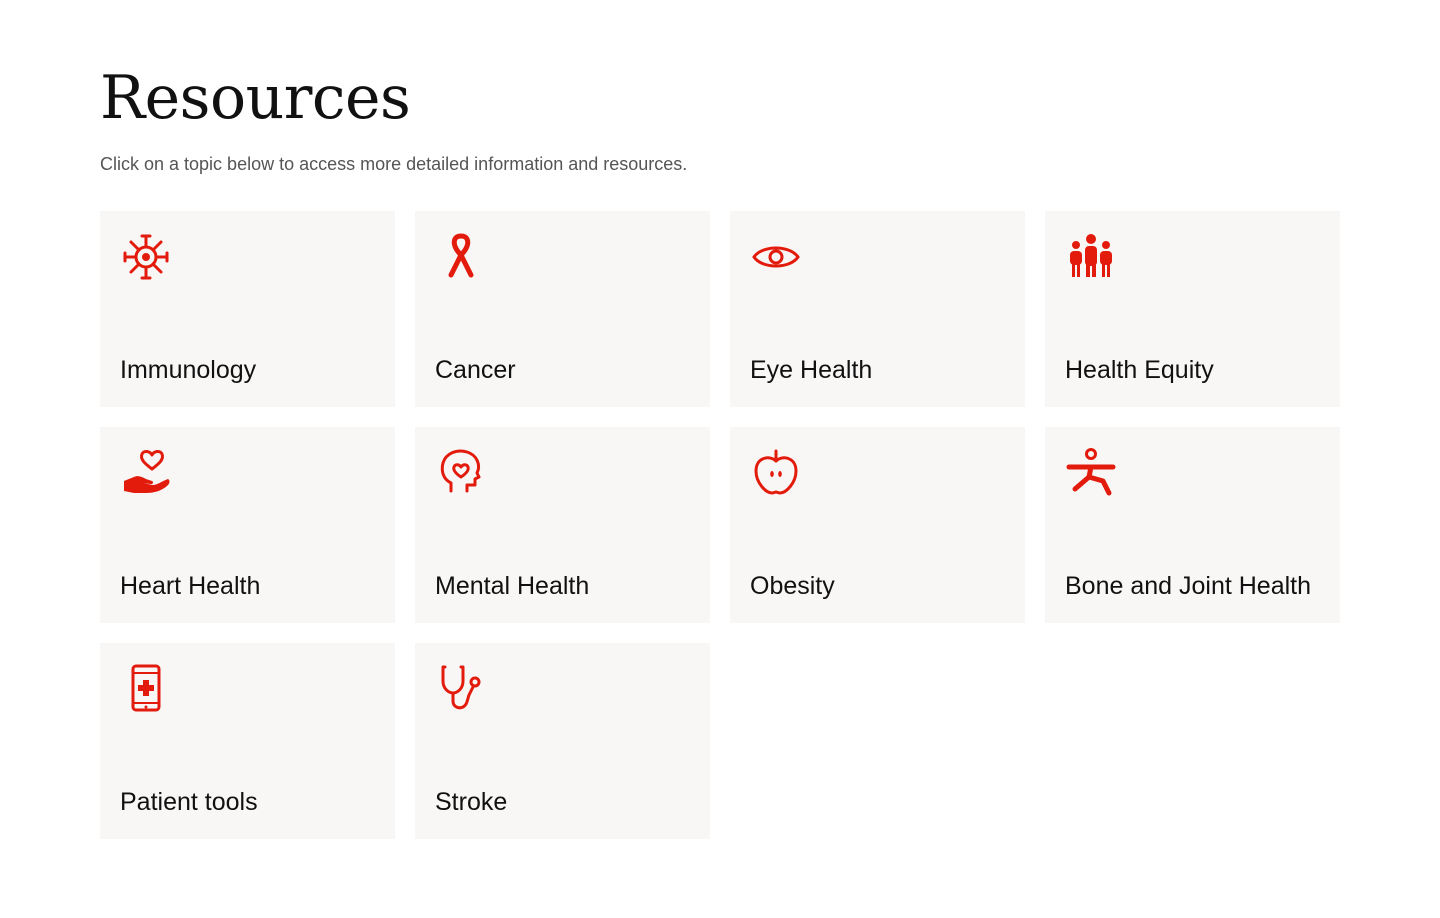 This screenshot has height=918, width=1440. What do you see at coordinates (776, 257) in the screenshot?
I see `eye-icon` at bounding box center [776, 257].